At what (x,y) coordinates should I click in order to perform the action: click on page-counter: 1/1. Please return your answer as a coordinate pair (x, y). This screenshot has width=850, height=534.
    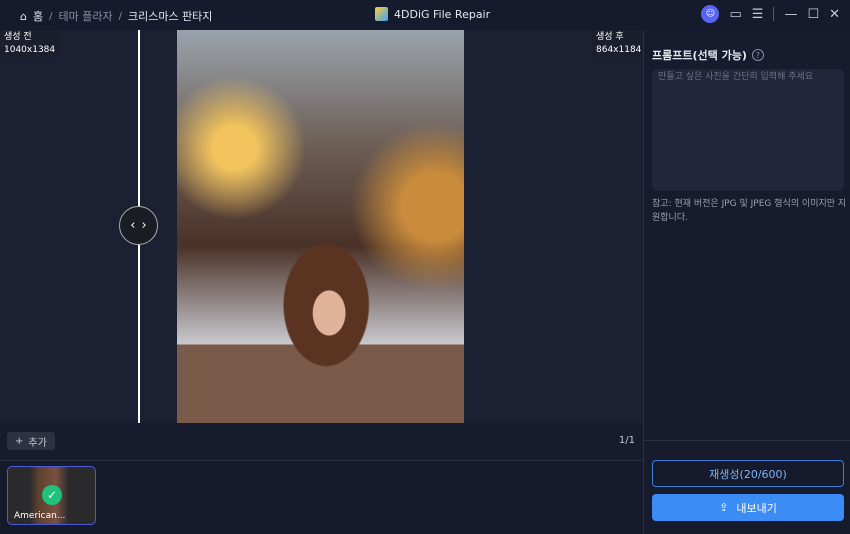
    Looking at the image, I should click on (626, 440).